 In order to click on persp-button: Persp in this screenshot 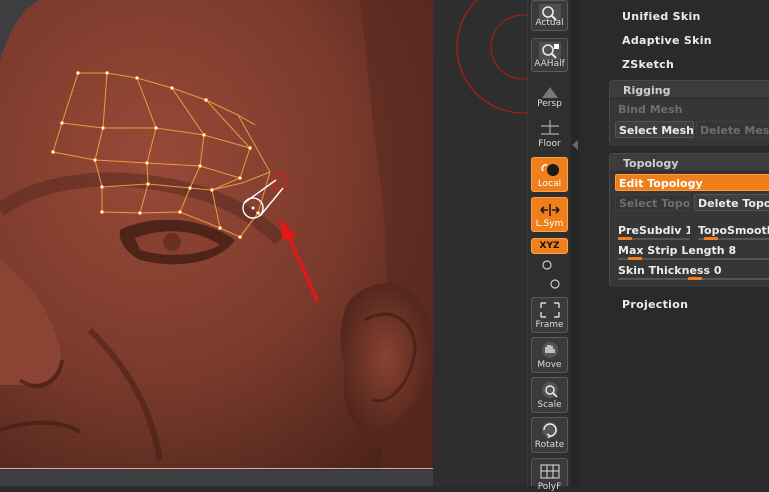, I will do `click(549, 96)`.